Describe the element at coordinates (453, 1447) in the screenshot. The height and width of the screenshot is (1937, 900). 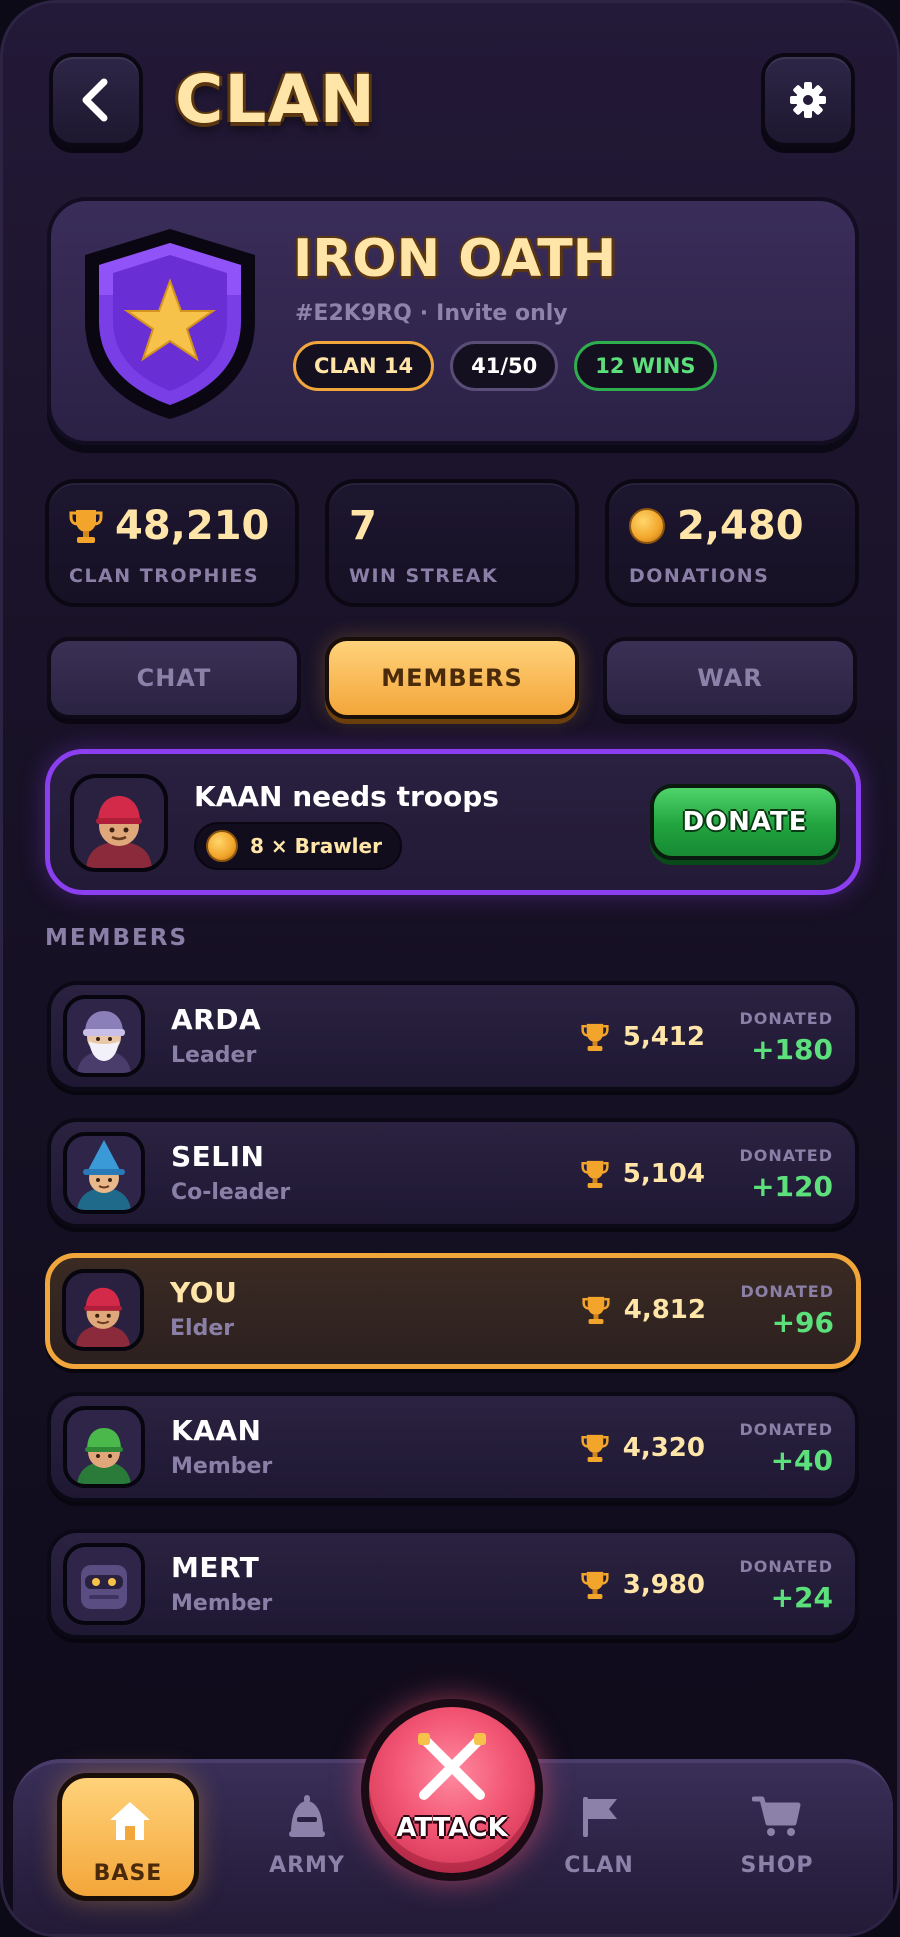
I see `member-row: KAAN Member 4,320 DONATED +40` at that location.